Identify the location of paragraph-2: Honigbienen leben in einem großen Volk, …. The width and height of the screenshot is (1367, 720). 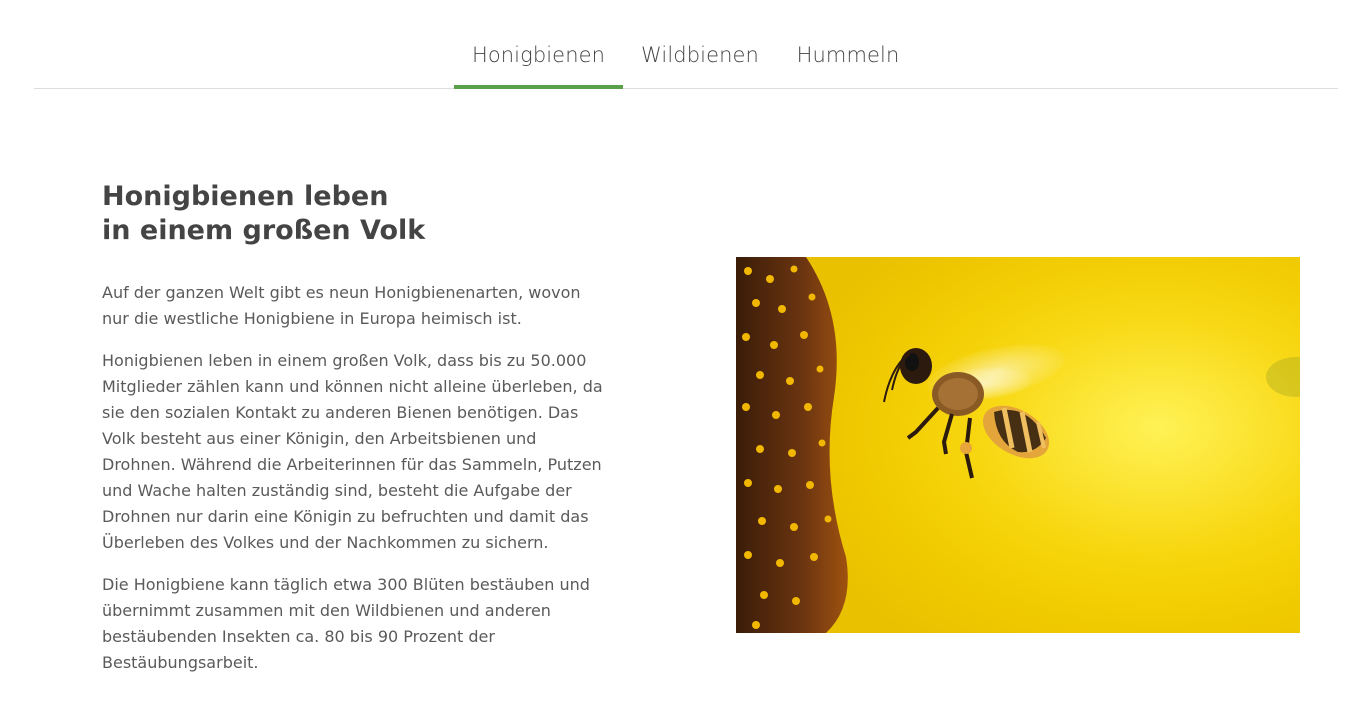
(352, 451).